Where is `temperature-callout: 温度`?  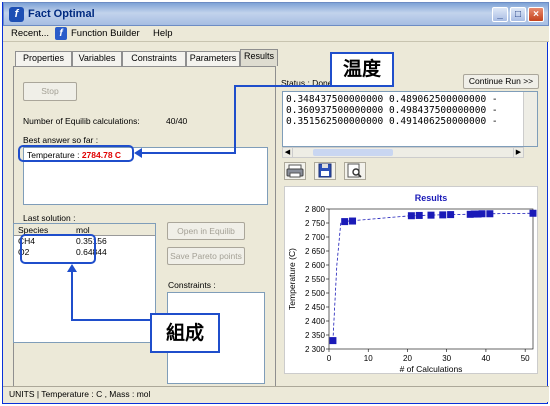
temperature-callout: 温度 is located at coordinates (362, 69).